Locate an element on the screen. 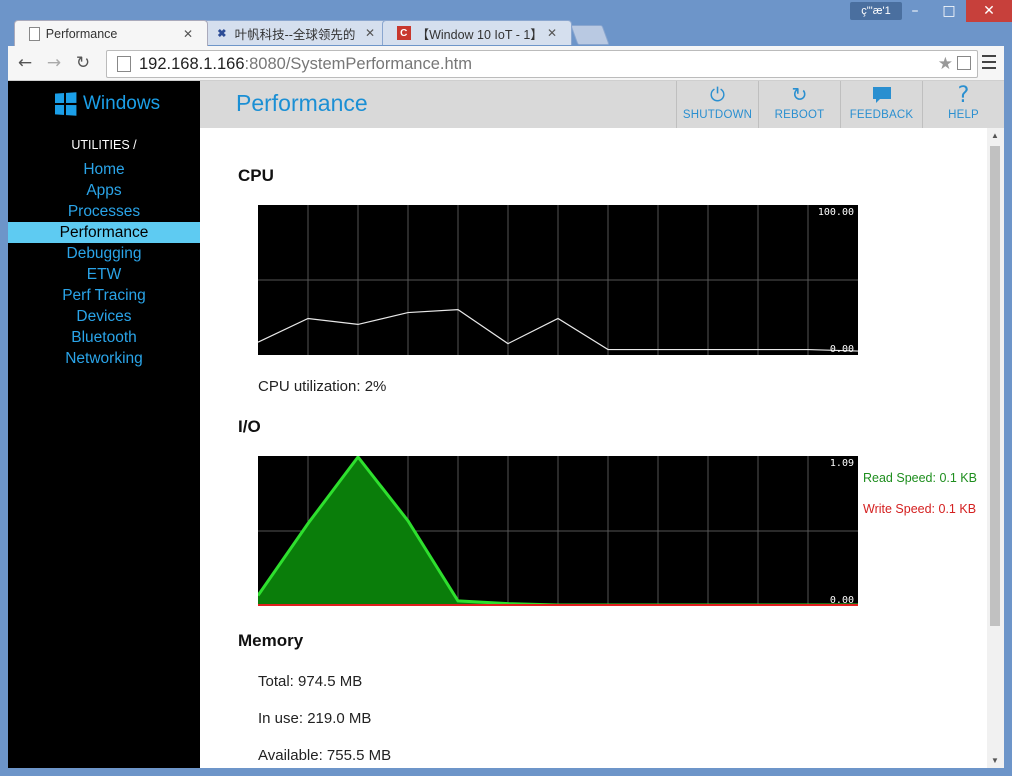 This screenshot has width=1012, height=776. cpu-max-label: 100.00 is located at coordinates (836, 212).